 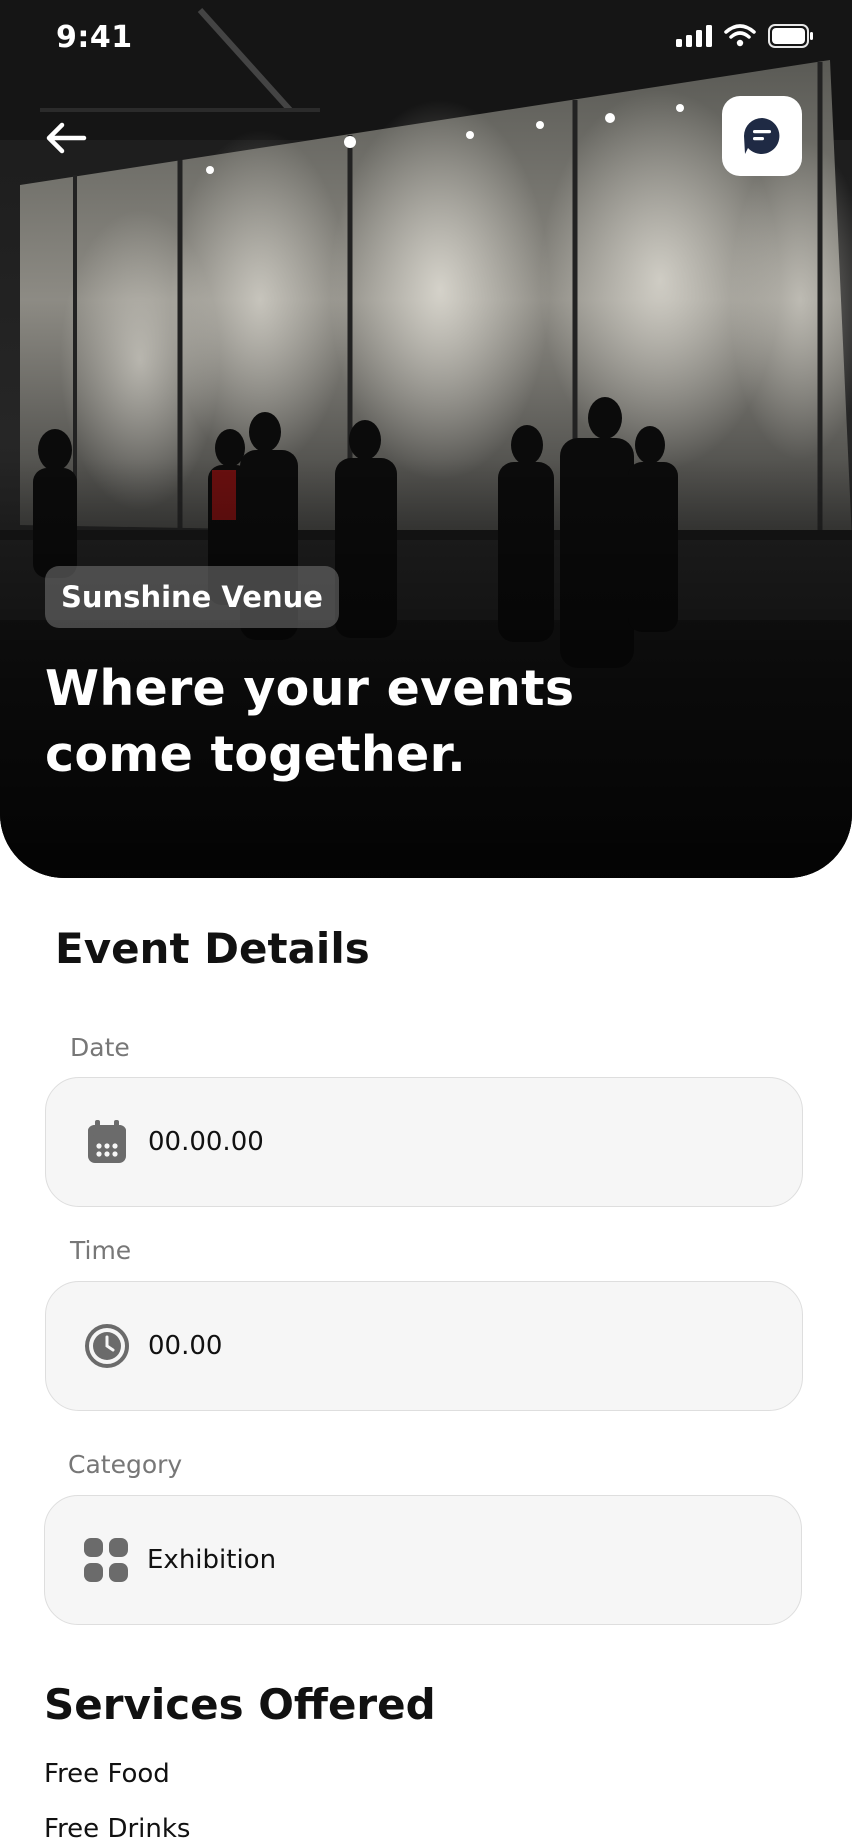 I want to click on date-field: 00.00.00, so click(x=424, y=1142).